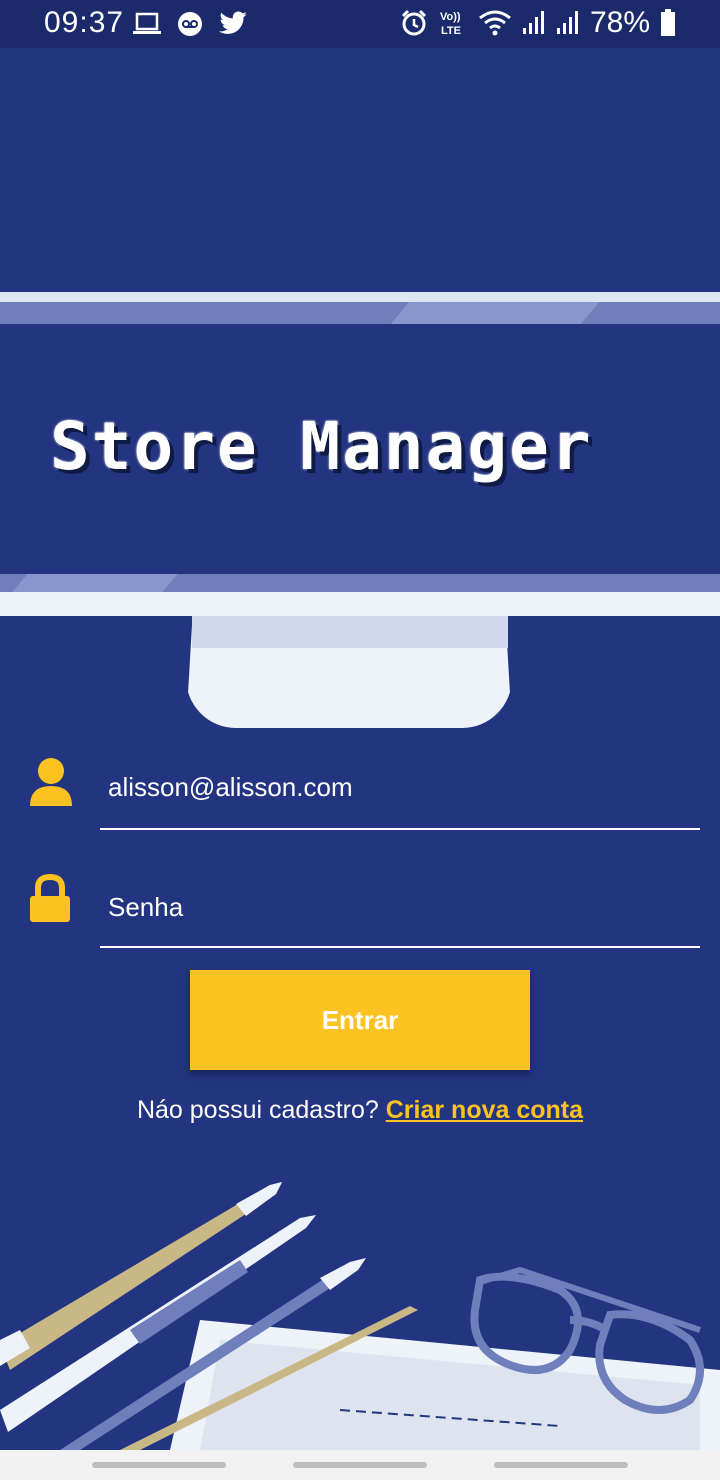 This screenshot has height=1480, width=720. I want to click on status-time: 09:37, so click(84, 22).